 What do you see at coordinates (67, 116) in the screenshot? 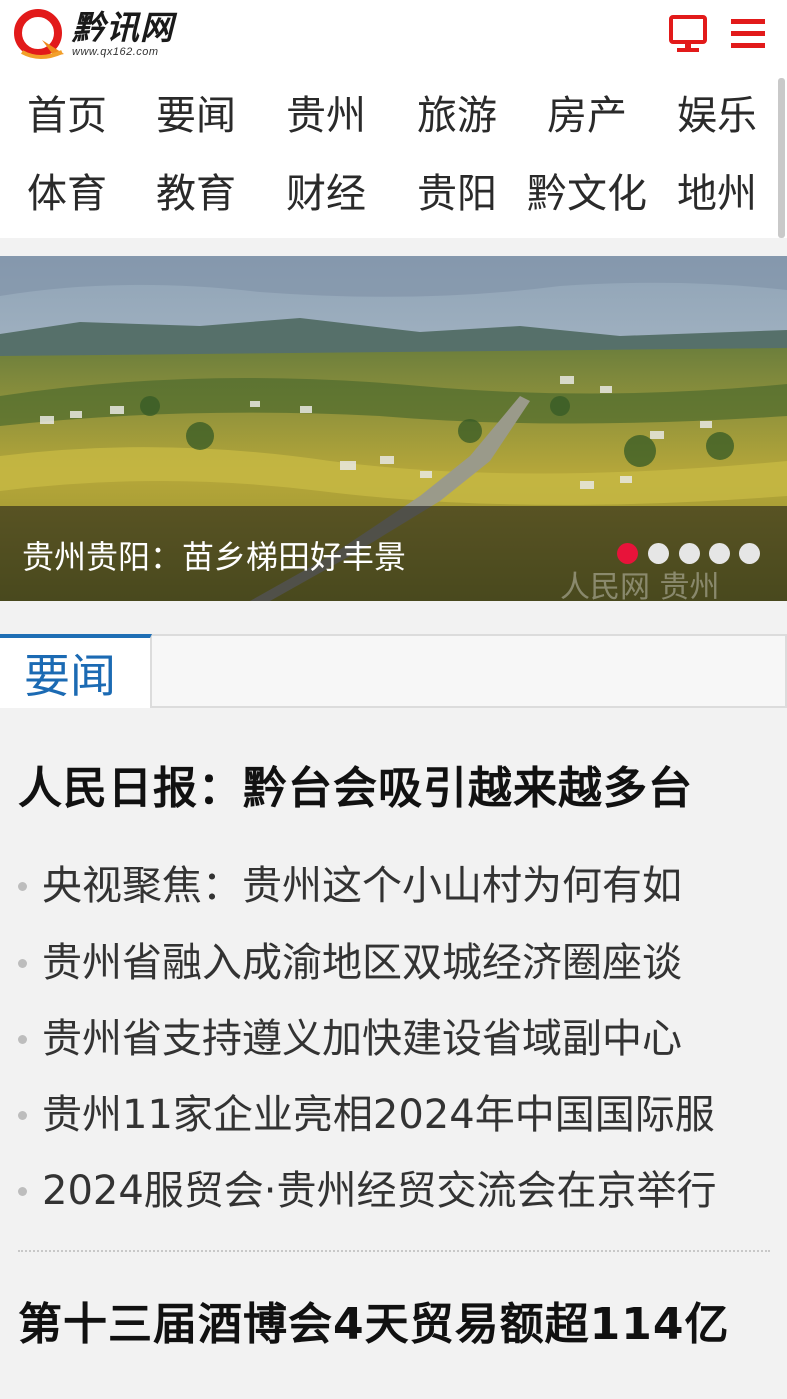
I see `nav-item-home: 首页` at bounding box center [67, 116].